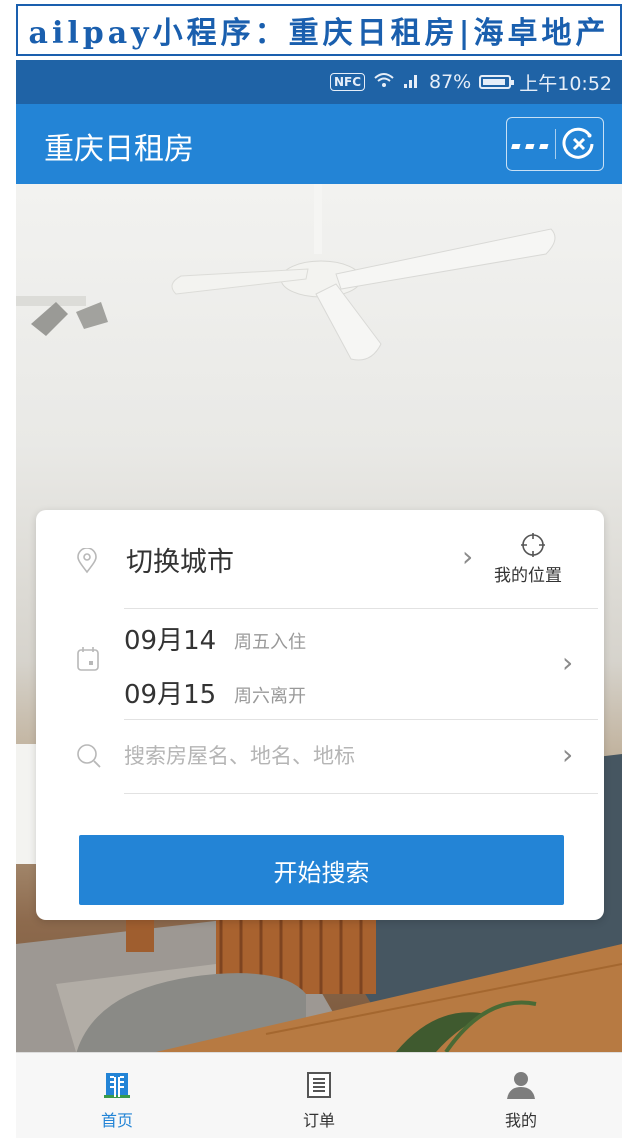 This screenshot has height=1138, width=640. What do you see at coordinates (119, 149) in the screenshot?
I see `page-title: 重庆日租房` at bounding box center [119, 149].